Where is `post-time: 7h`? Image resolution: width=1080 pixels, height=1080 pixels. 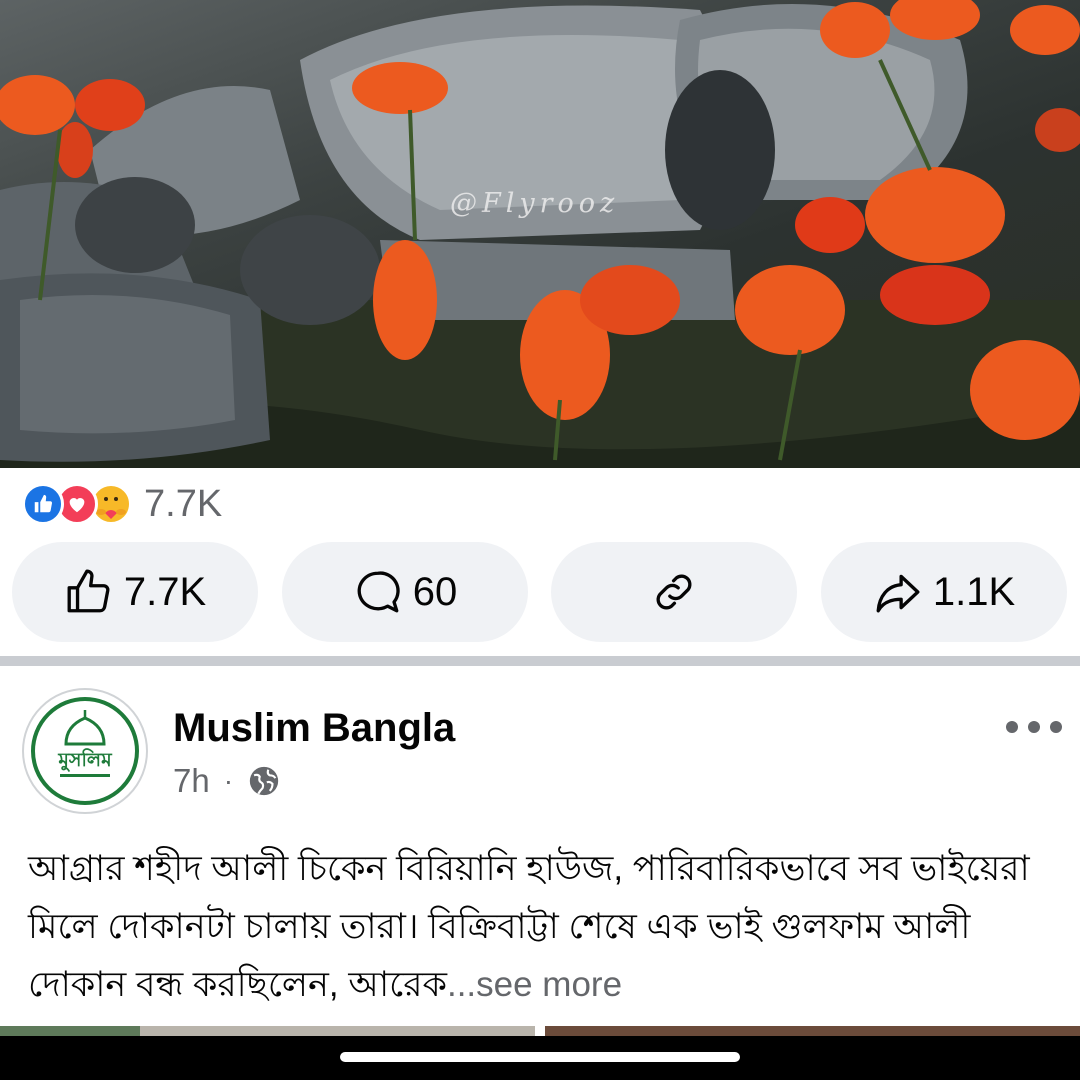 post-time: 7h is located at coordinates (191, 781).